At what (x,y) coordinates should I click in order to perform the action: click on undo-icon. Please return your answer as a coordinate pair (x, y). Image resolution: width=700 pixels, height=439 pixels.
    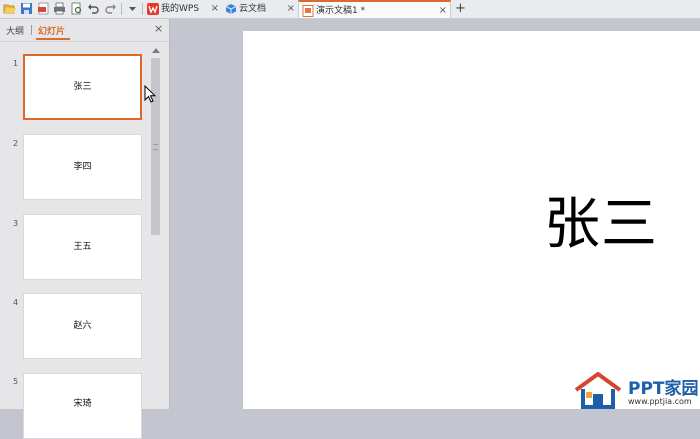
    Looking at the image, I should click on (93, 8).